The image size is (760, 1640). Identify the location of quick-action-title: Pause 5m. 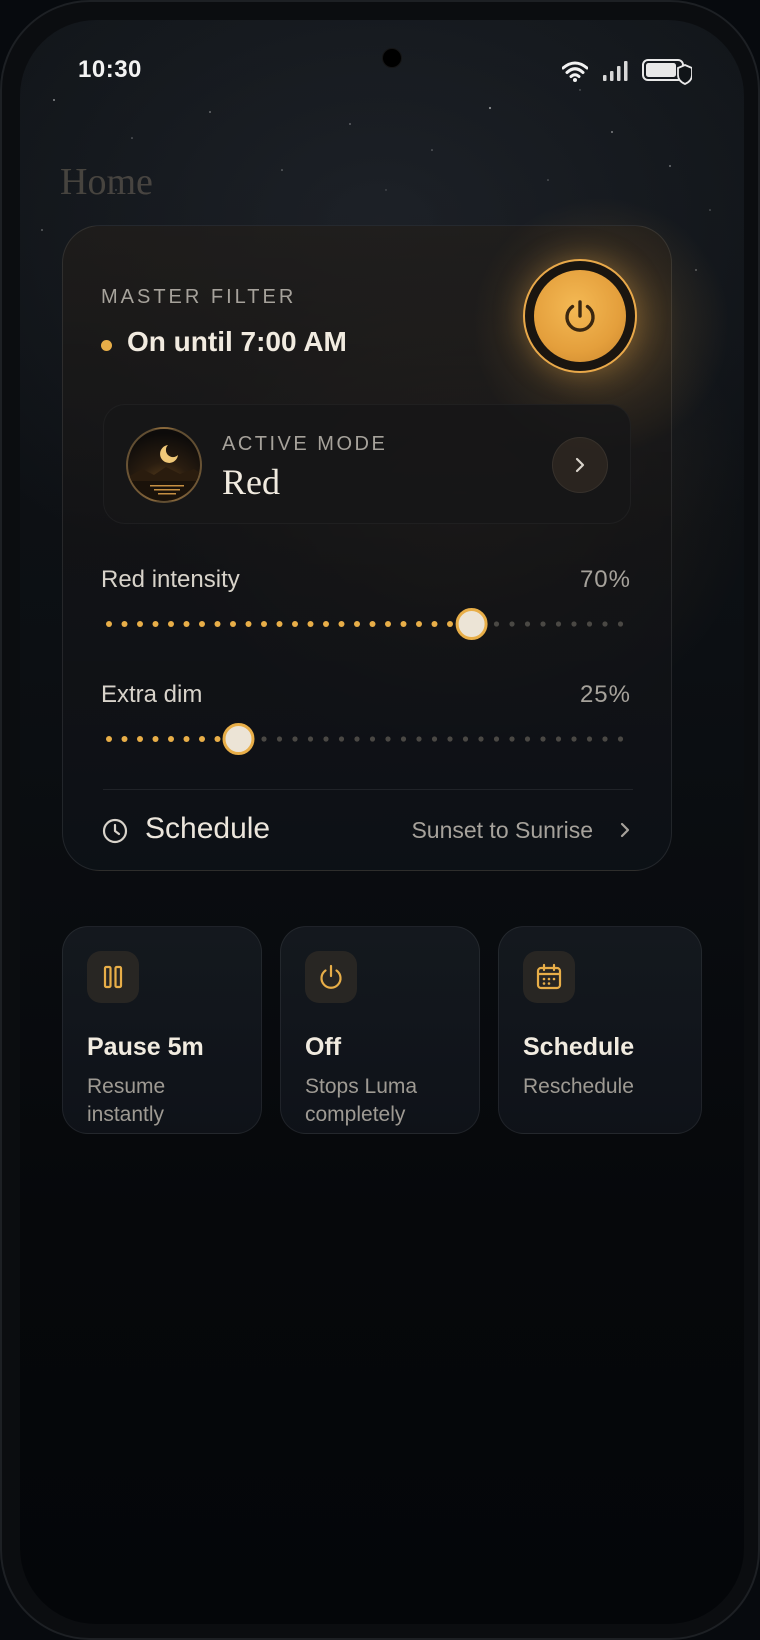
(145, 1047).